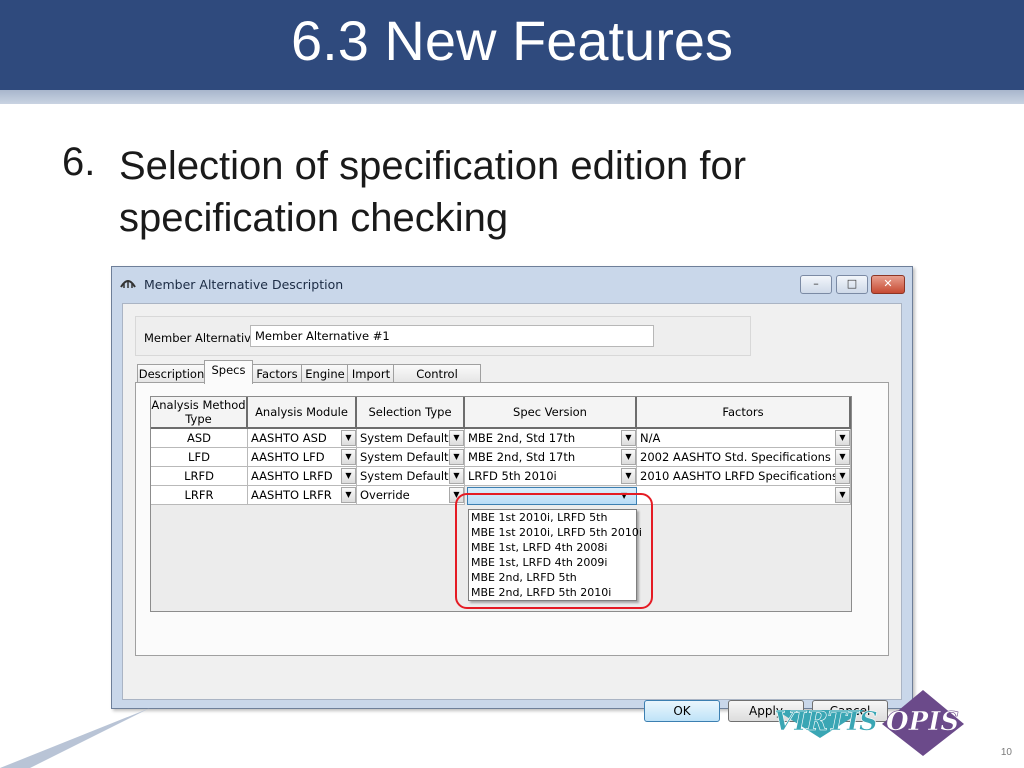 This screenshot has height=768, width=1024. I want to click on header-spec-version: Spec Version, so click(551, 413).